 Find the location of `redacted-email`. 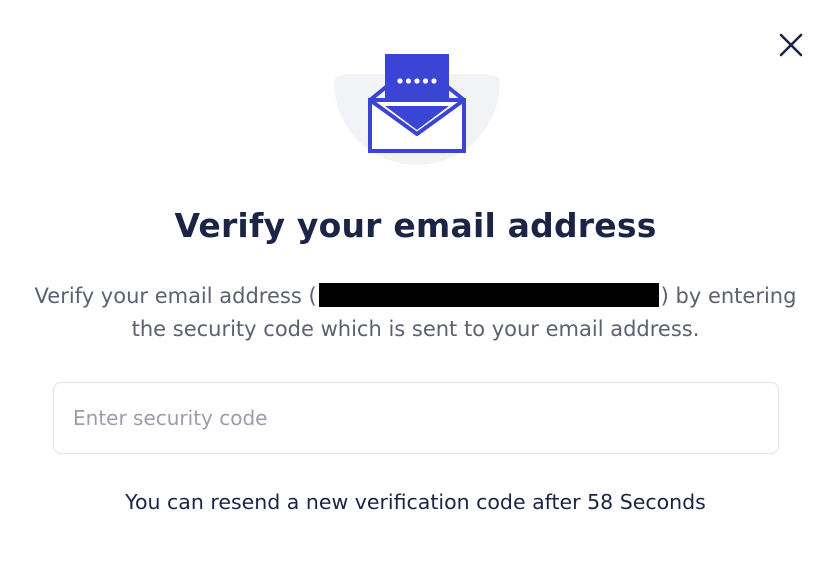

redacted-email is located at coordinates (488, 295).